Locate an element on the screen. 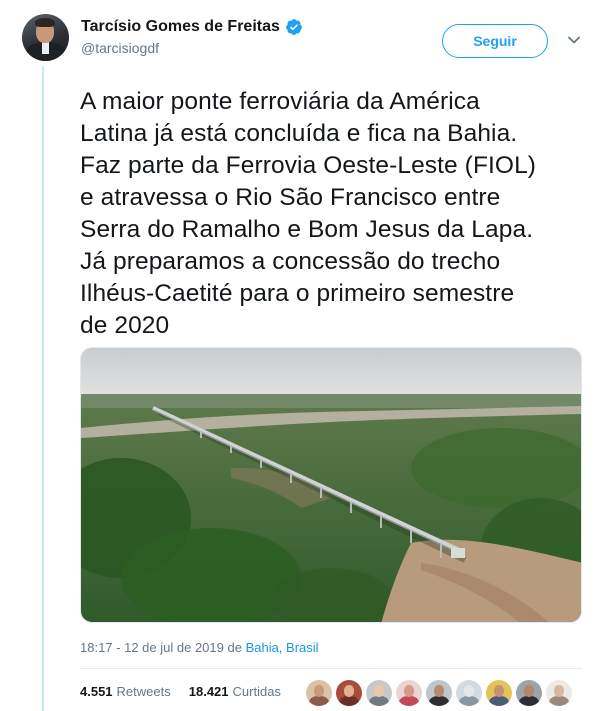 Image resolution: width=606 pixels, height=711 pixels. author-info: Tarcísio Gomes de Freitas @tarcisiogdf is located at coordinates (192, 37).